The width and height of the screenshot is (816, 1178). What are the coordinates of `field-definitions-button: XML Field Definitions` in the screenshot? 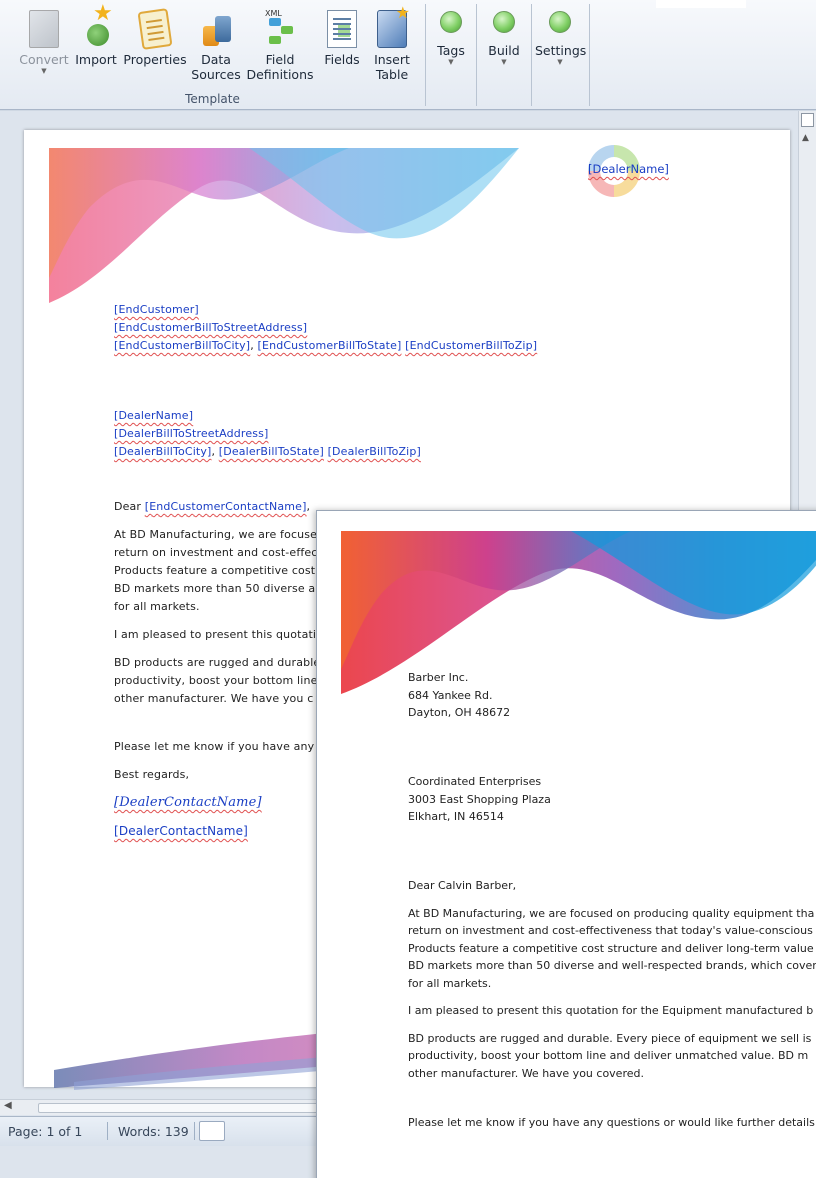 It's located at (280, 44).